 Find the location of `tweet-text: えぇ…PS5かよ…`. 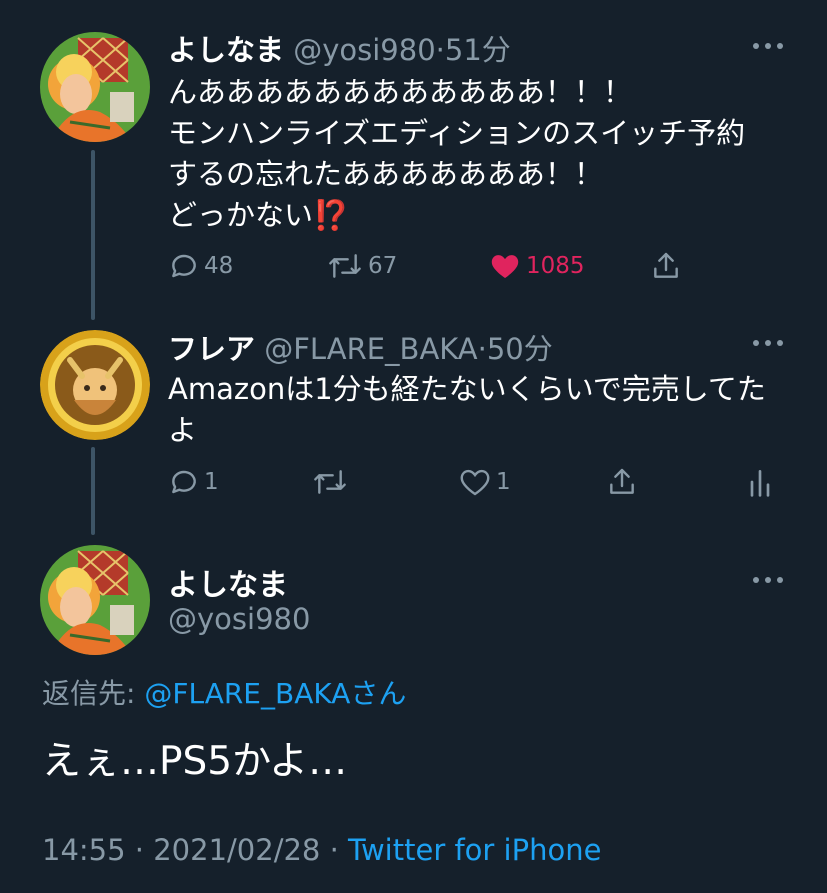

tweet-text: えぇ…PS5かよ… is located at coordinates (195, 761).